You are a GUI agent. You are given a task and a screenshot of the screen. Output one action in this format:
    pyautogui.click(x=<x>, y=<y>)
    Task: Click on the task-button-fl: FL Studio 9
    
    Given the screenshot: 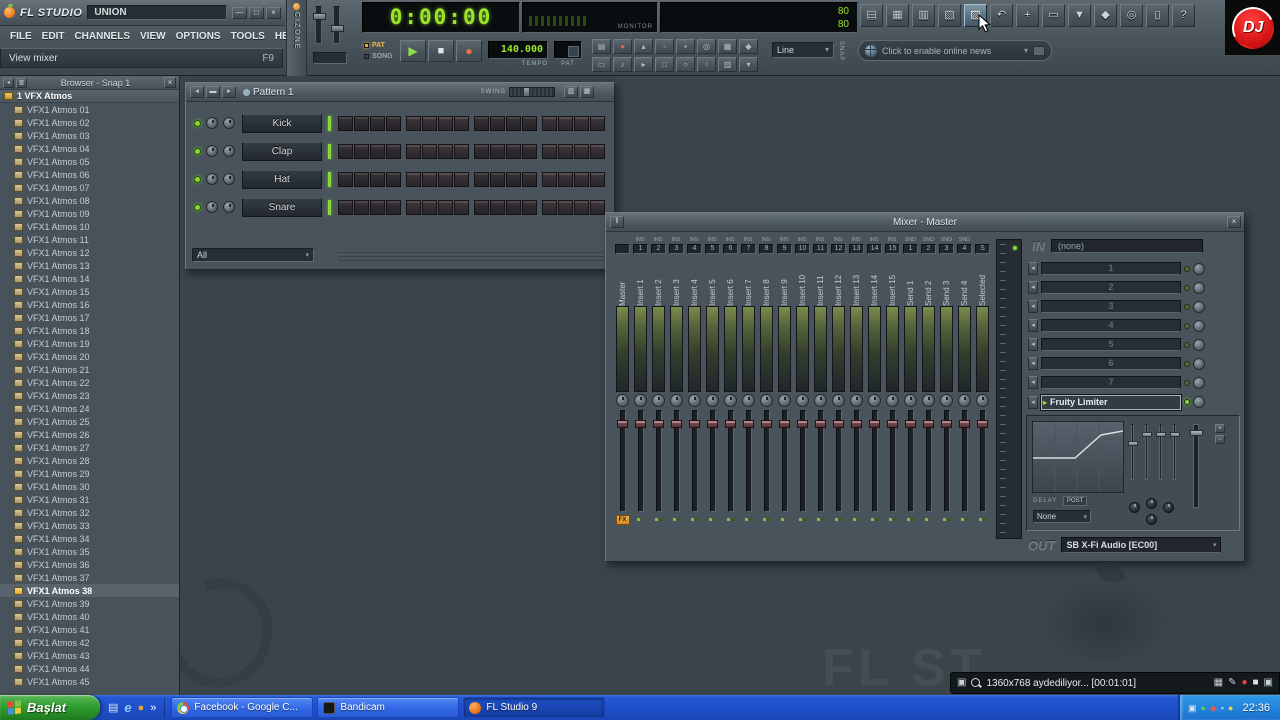 What is the action you would take?
    pyautogui.click(x=534, y=707)
    